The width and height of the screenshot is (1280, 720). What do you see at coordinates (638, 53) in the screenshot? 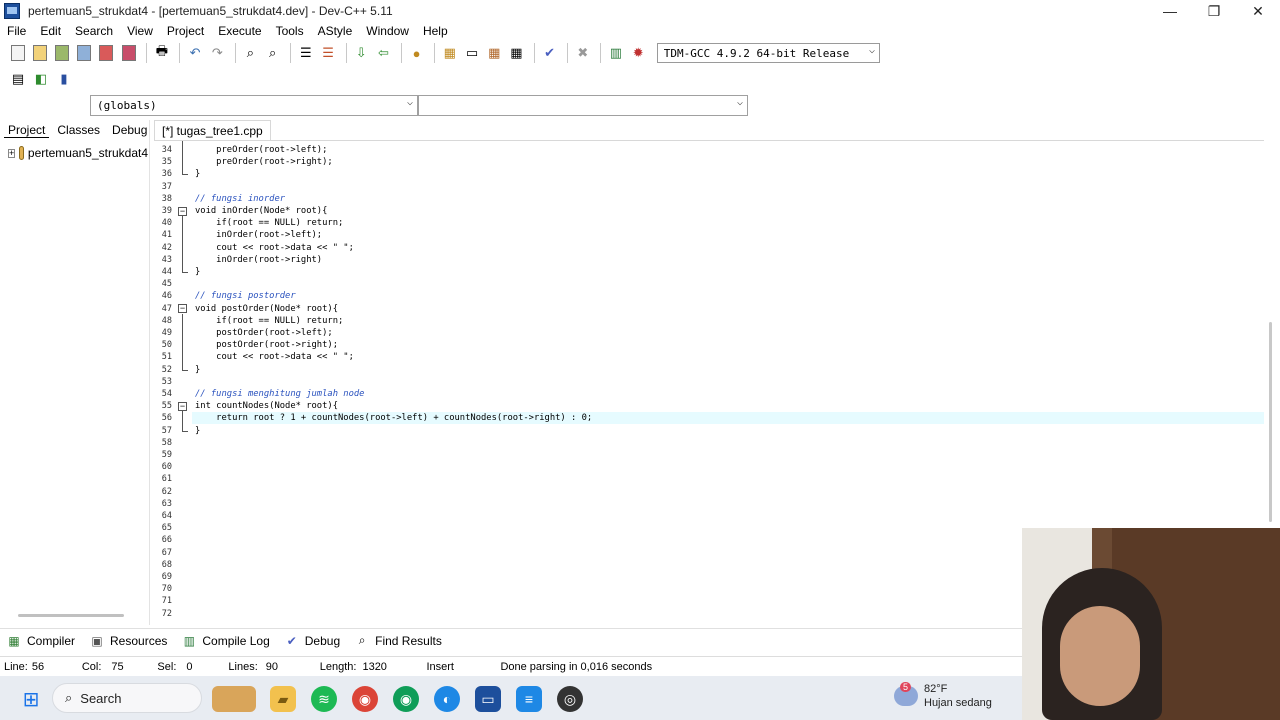
I see `debug-icon: ✹` at bounding box center [638, 53].